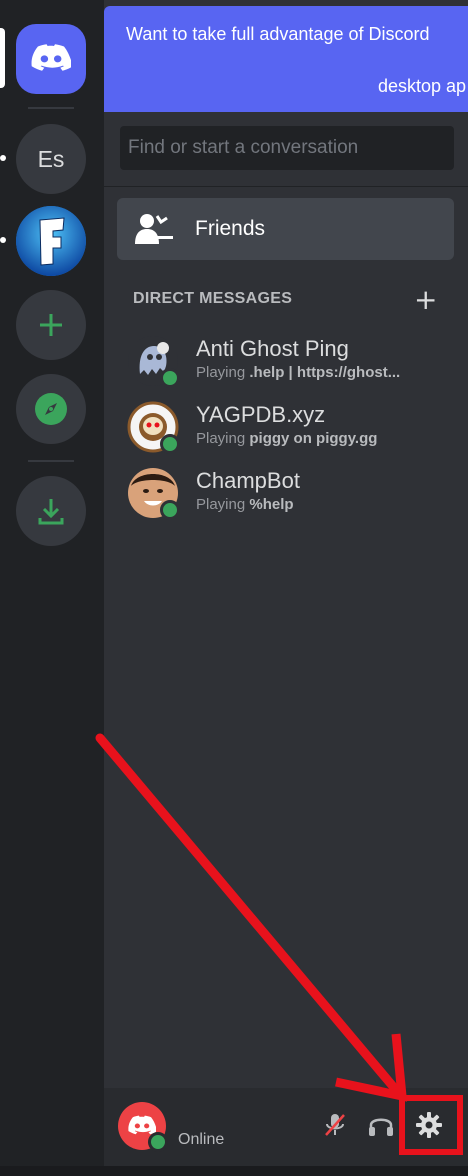  I want to click on deafen-button, so click(381, 1125).